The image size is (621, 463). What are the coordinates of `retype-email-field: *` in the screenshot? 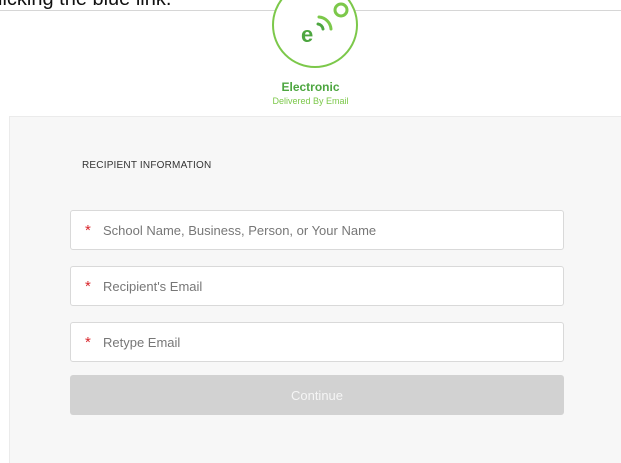 It's located at (317, 342).